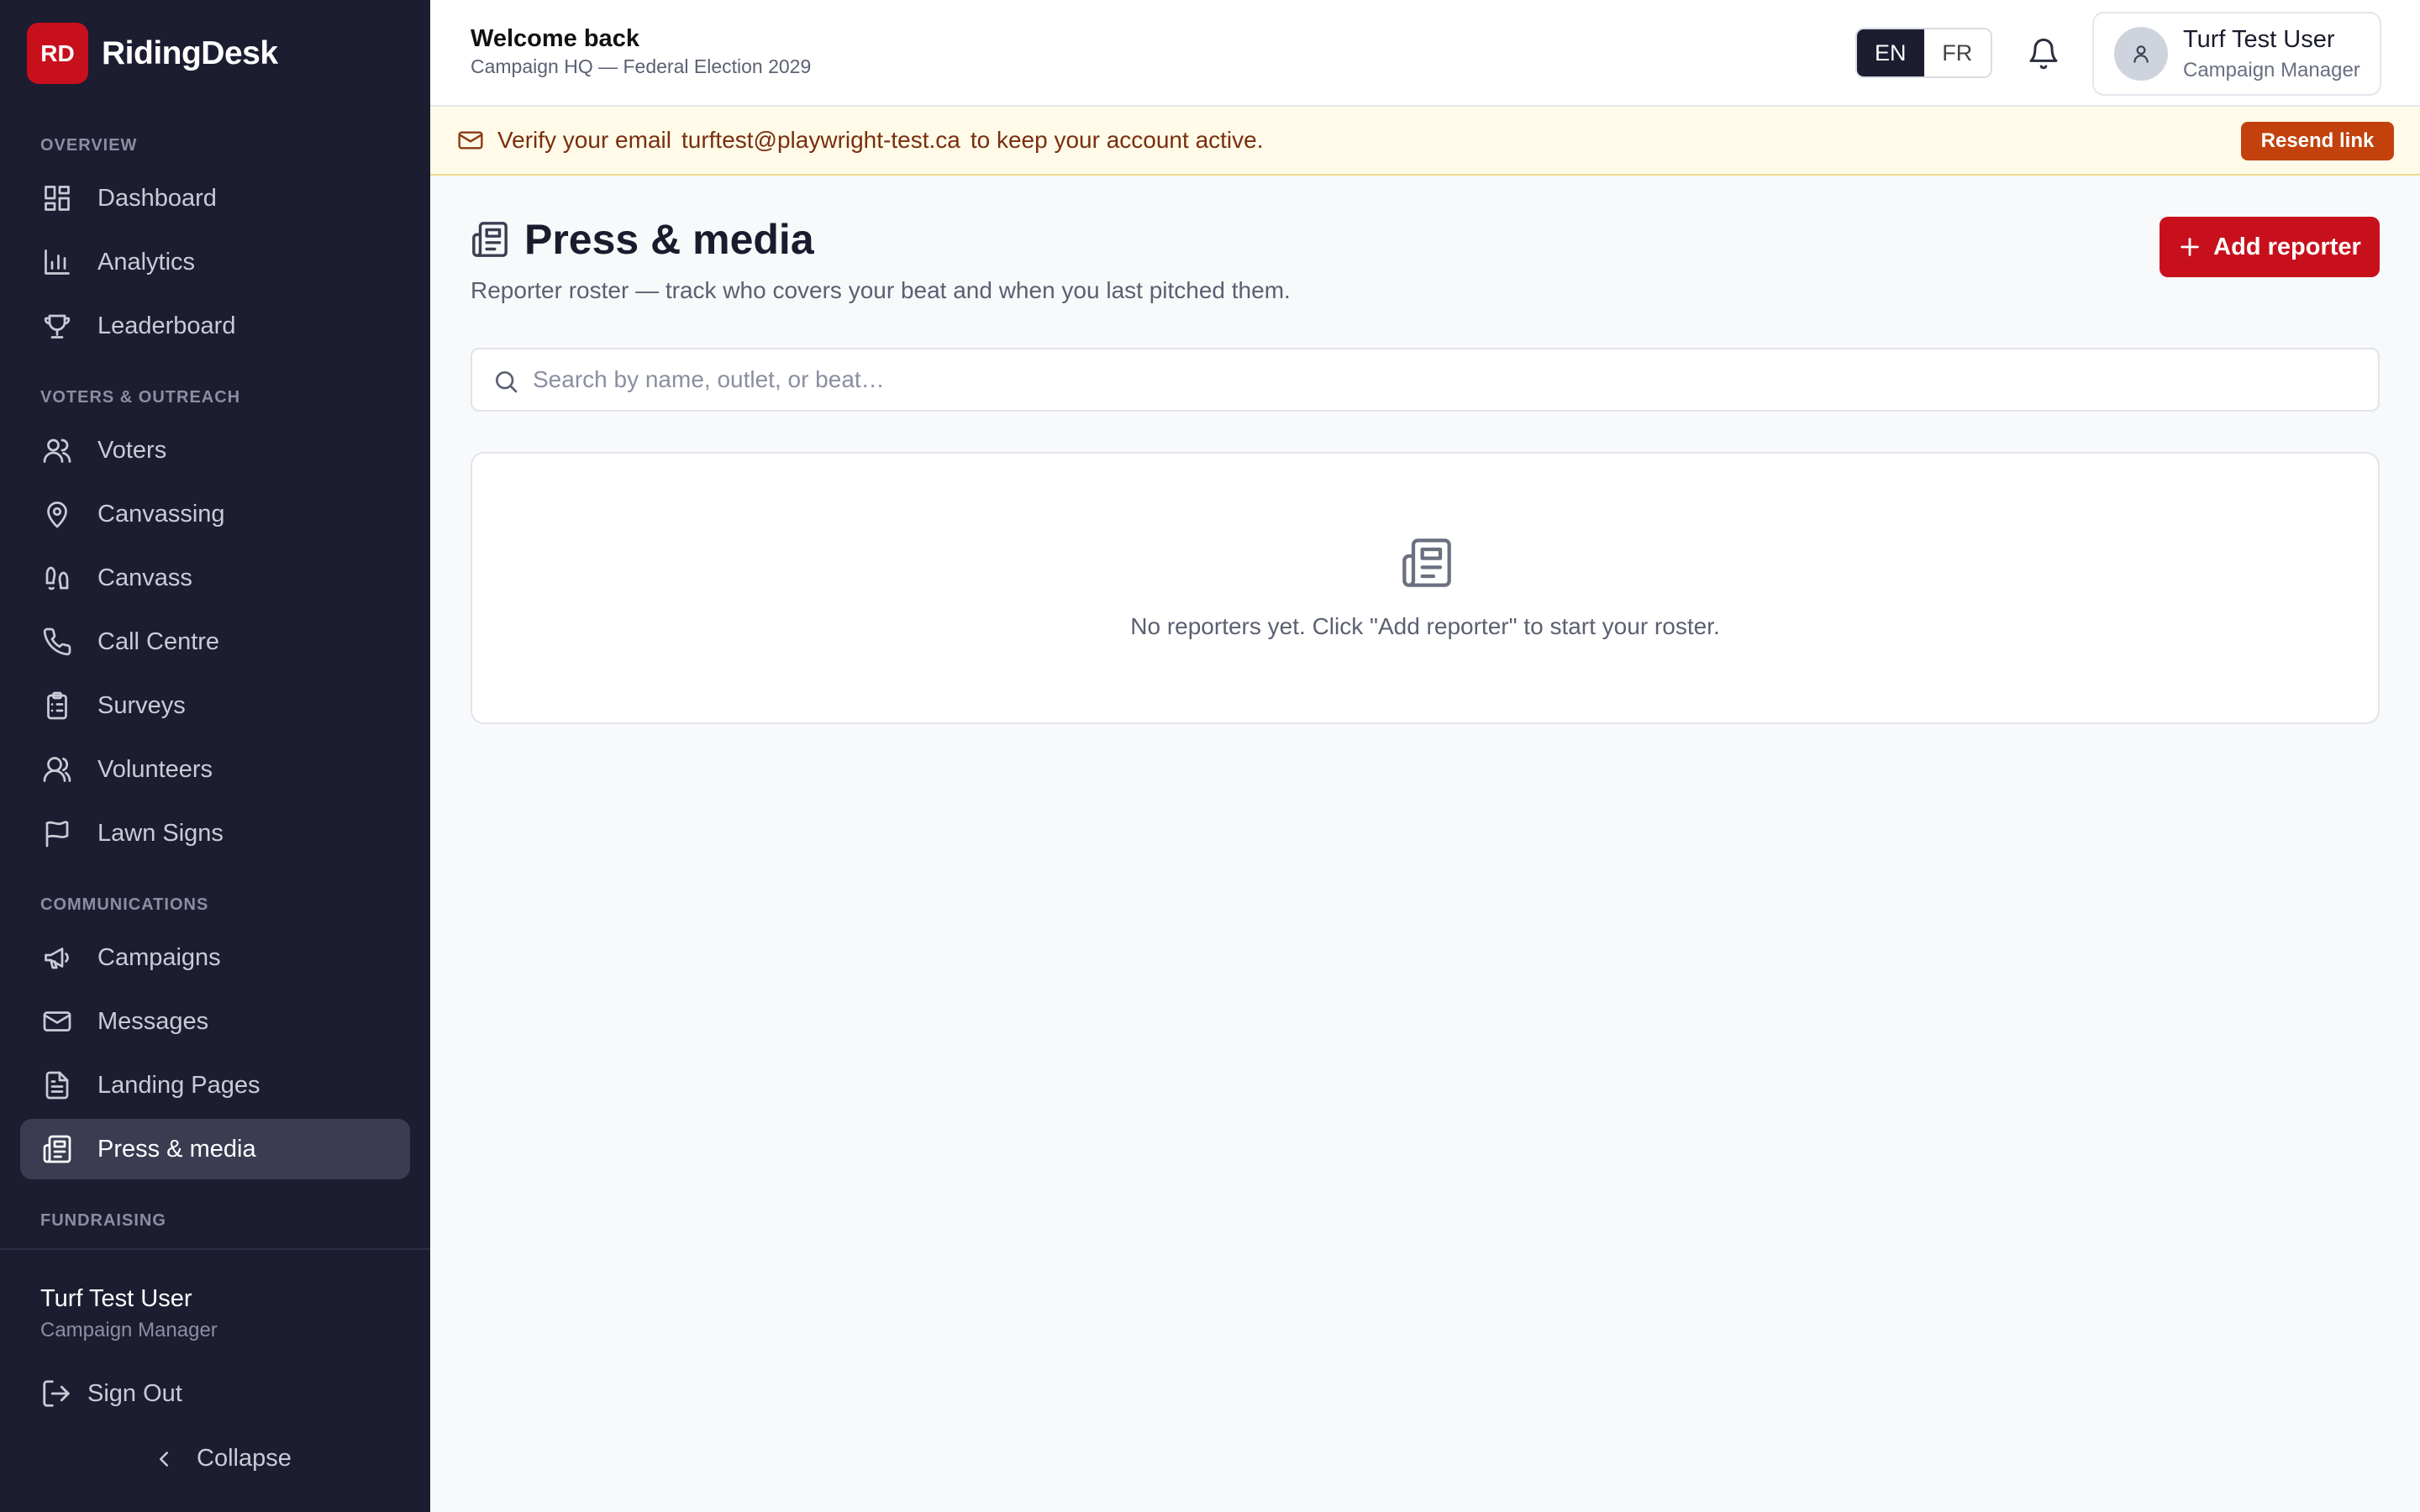 This screenshot has height=1512, width=2420. I want to click on search-input, so click(1449, 379).